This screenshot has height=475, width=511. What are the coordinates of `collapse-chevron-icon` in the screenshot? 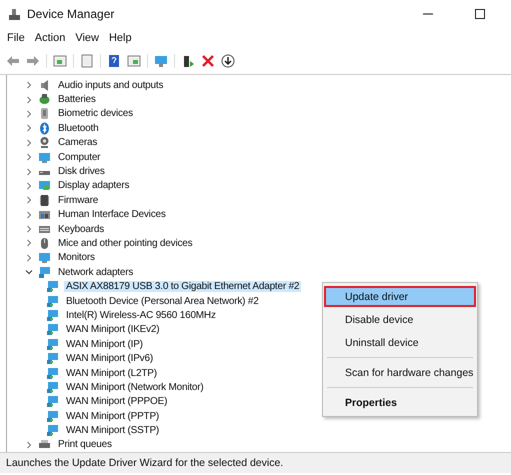 It's located at (29, 272).